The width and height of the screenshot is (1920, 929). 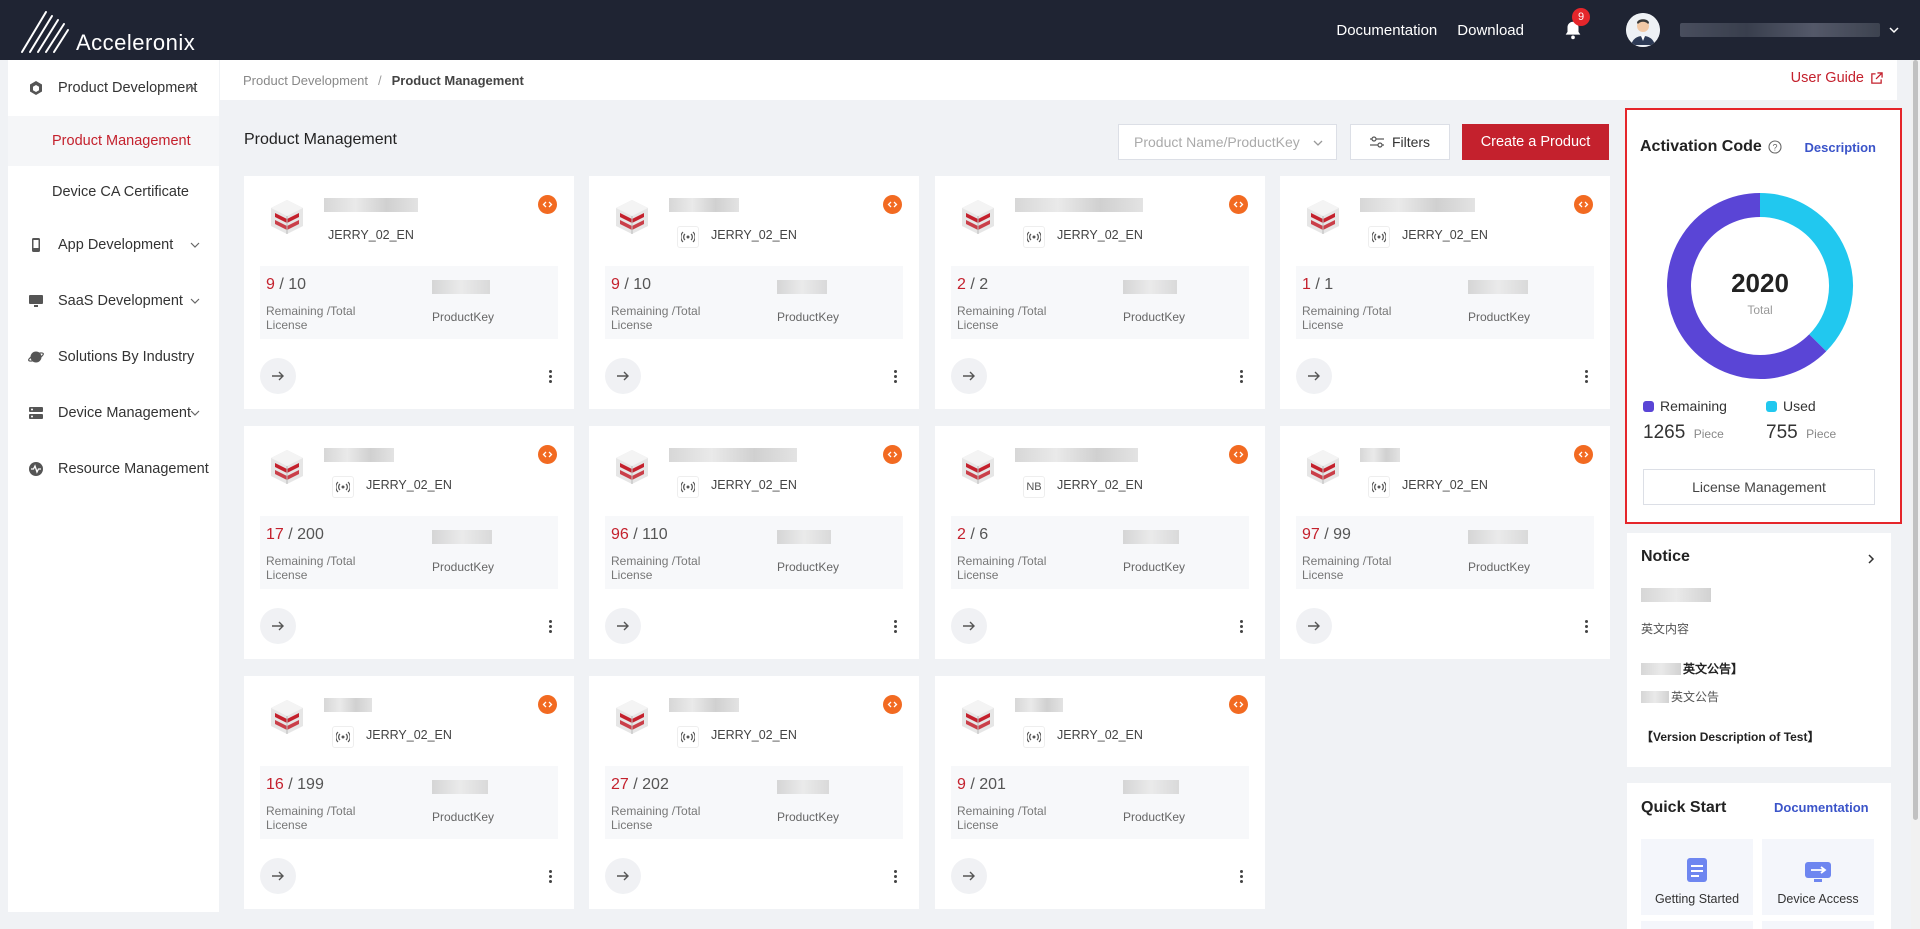 I want to click on notice-item: 英文公告, so click(x=1680, y=696).